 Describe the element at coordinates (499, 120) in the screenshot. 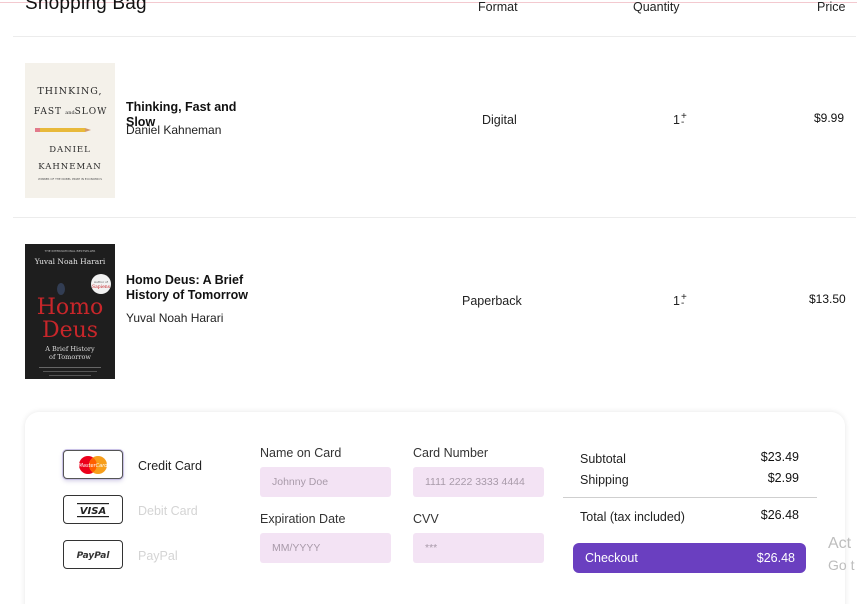

I see `book-format: Digital` at that location.